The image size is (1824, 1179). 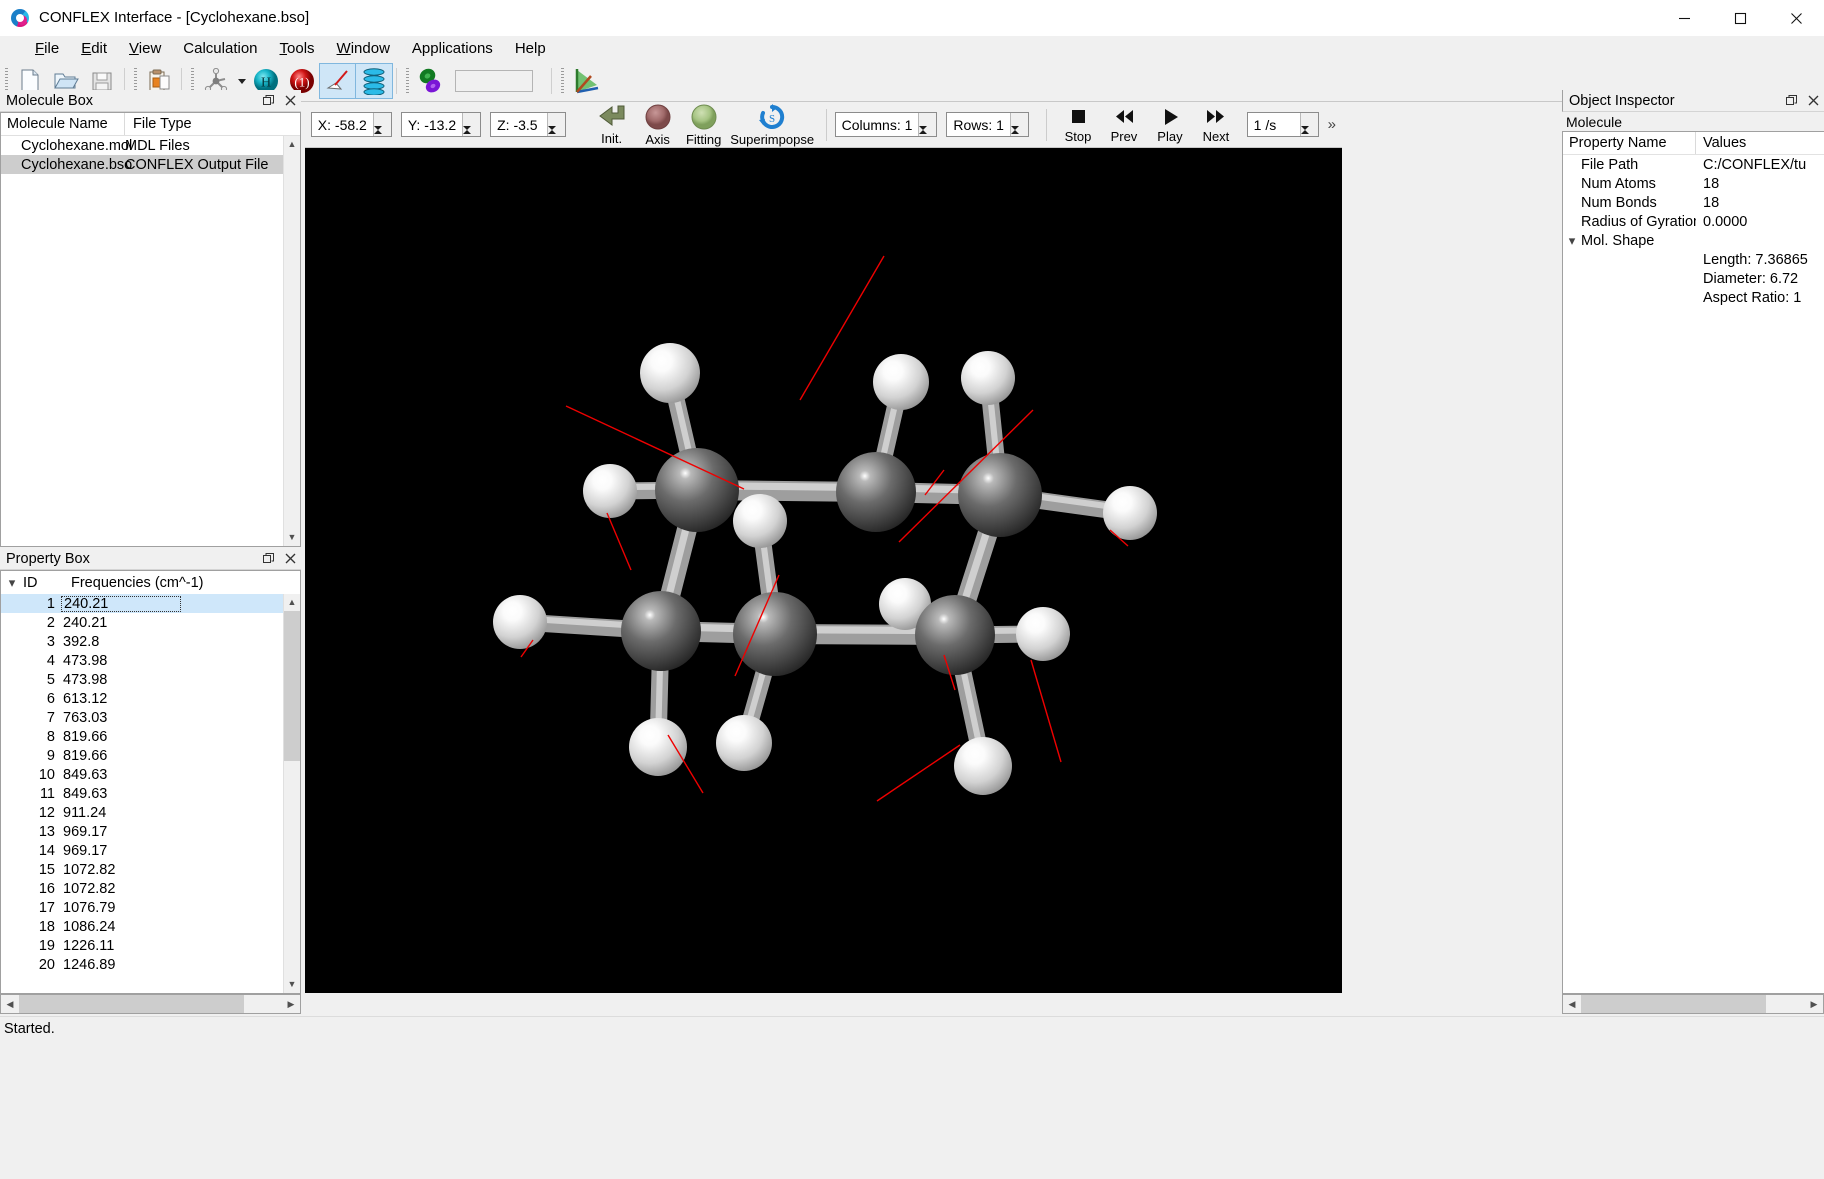 I want to click on axes-icon, so click(x=586, y=81).